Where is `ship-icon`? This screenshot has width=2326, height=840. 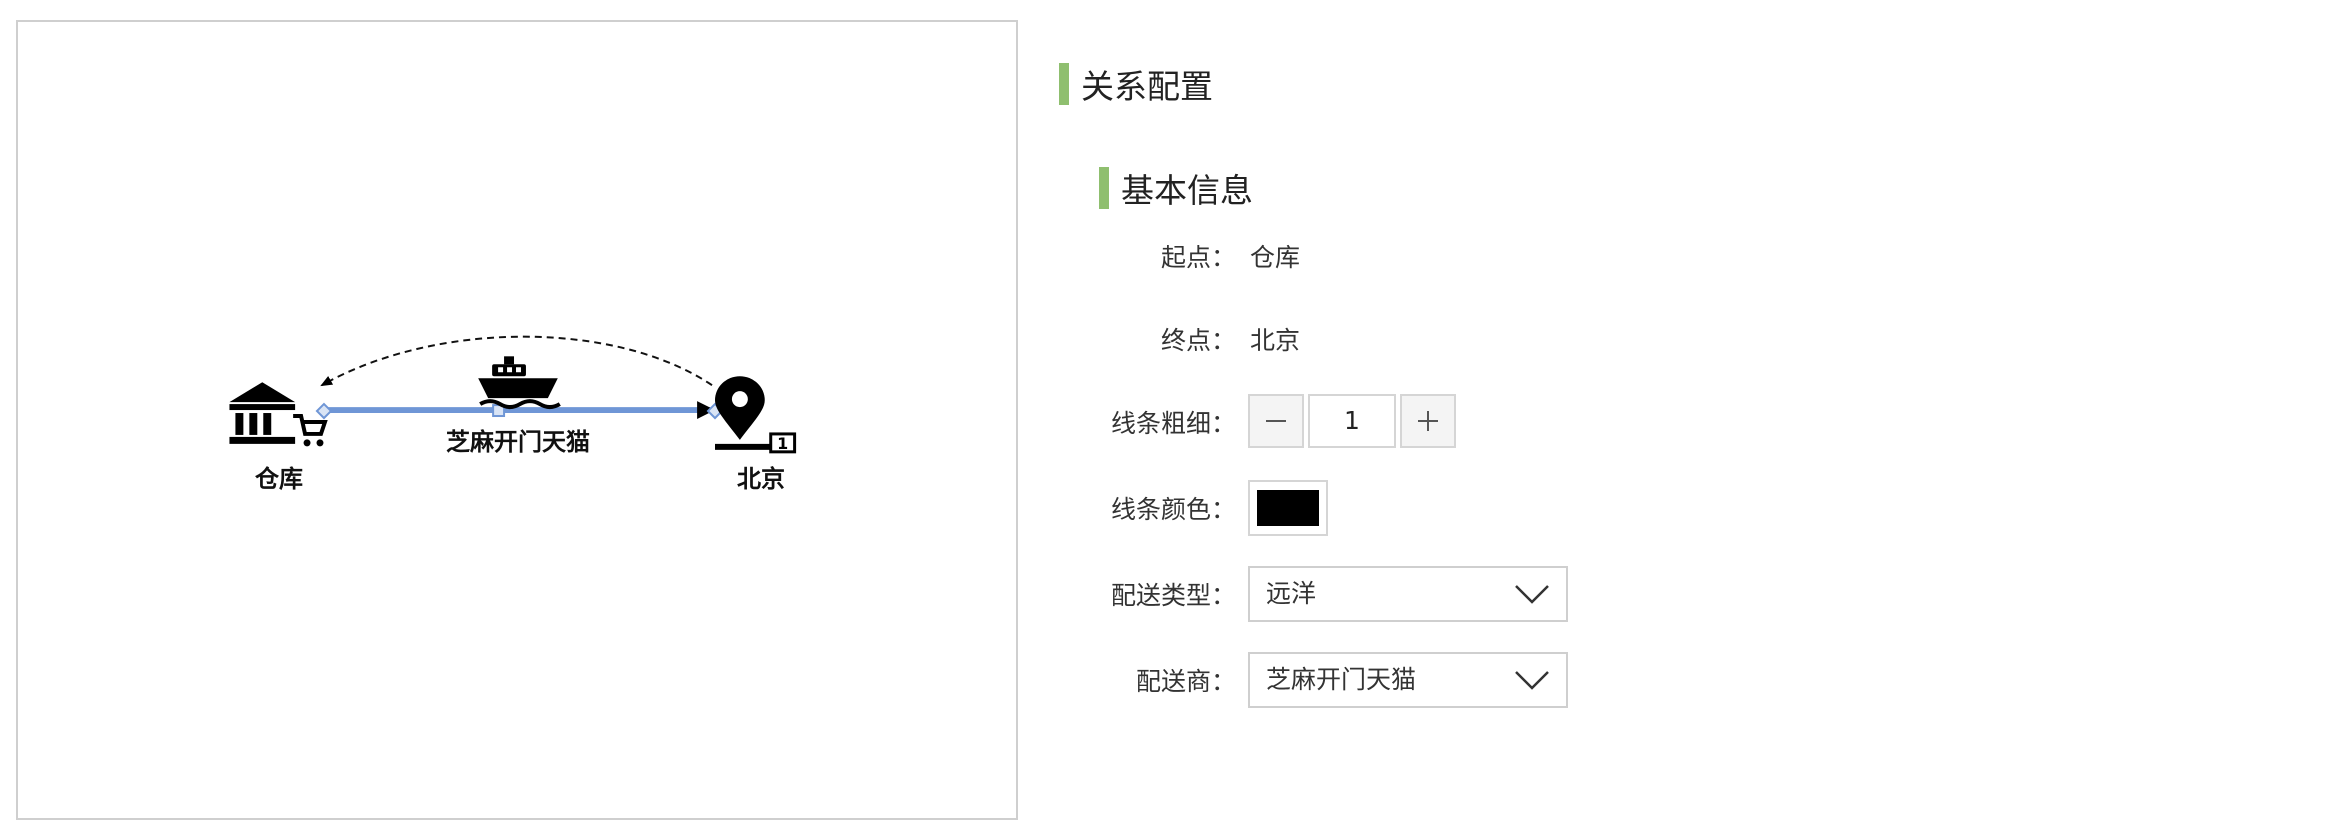 ship-icon is located at coordinates (519, 383).